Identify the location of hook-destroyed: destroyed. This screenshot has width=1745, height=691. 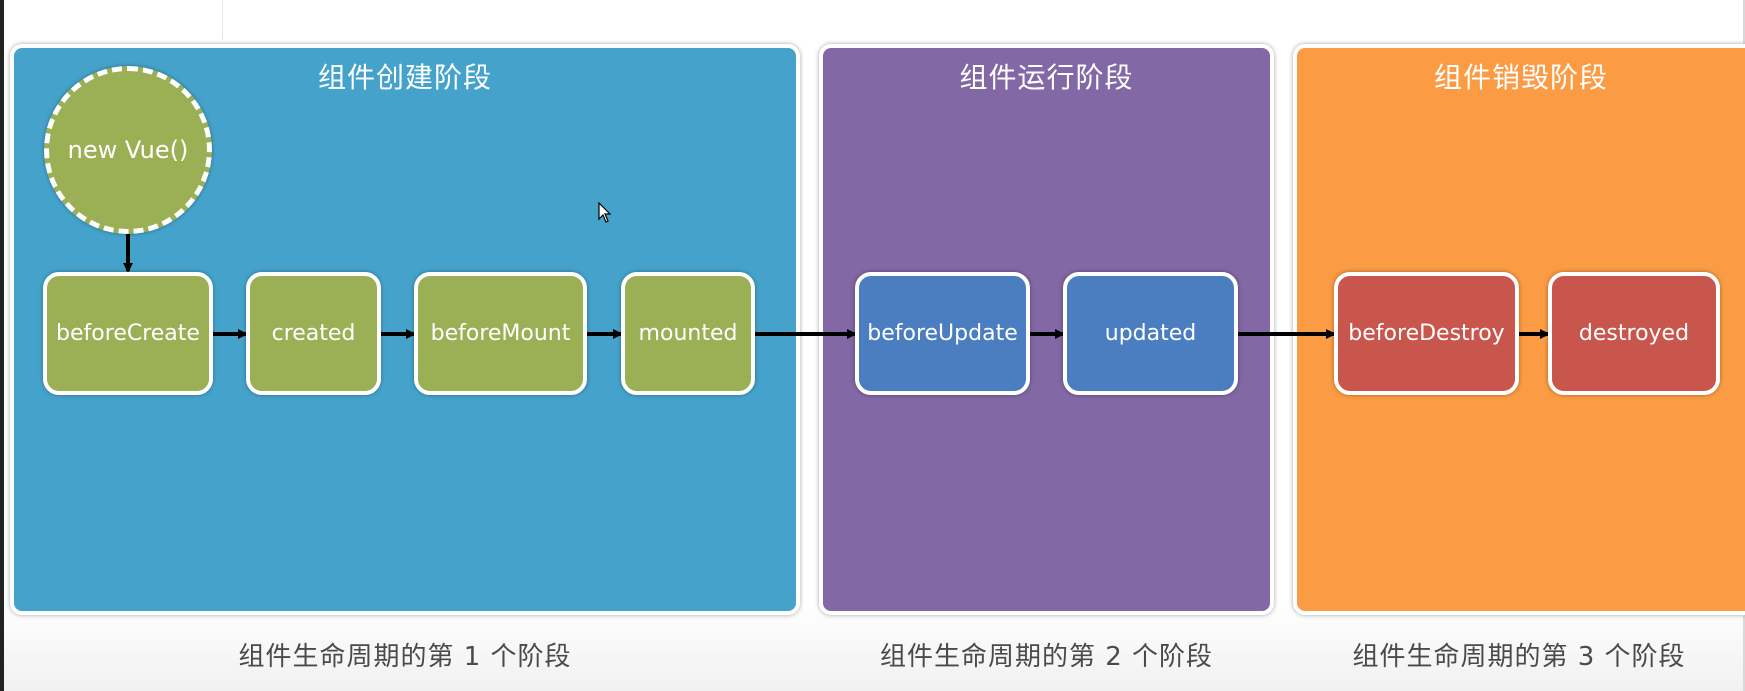
(1634, 333).